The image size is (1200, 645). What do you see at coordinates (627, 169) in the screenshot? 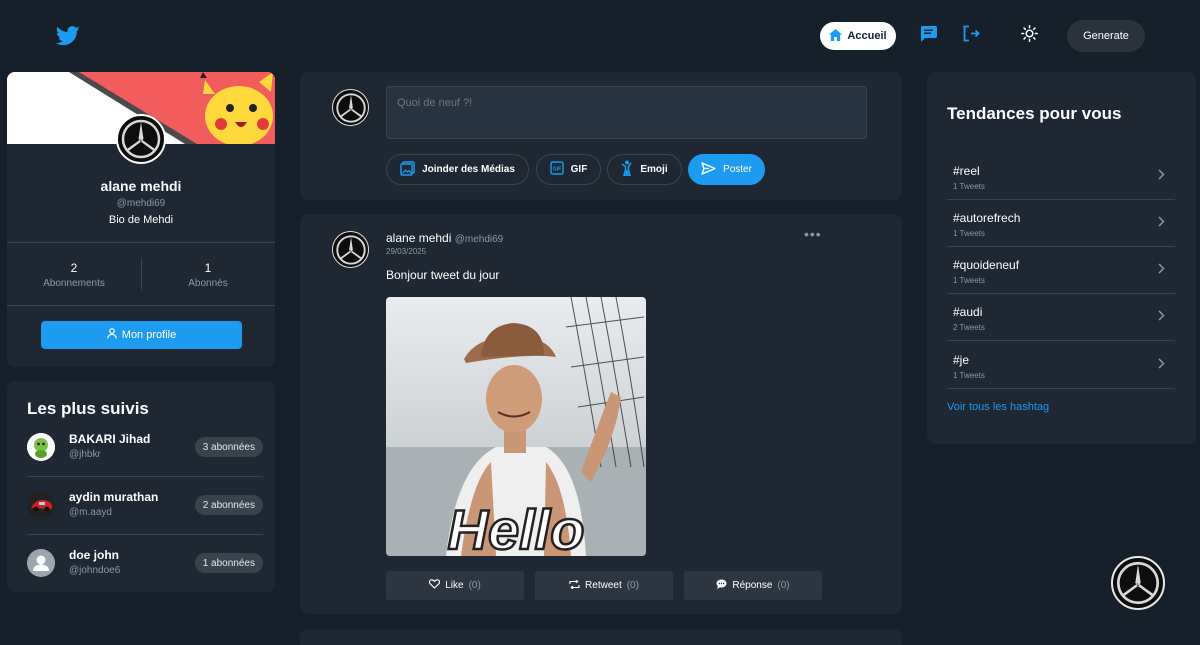
I see `emoji-person-icon` at bounding box center [627, 169].